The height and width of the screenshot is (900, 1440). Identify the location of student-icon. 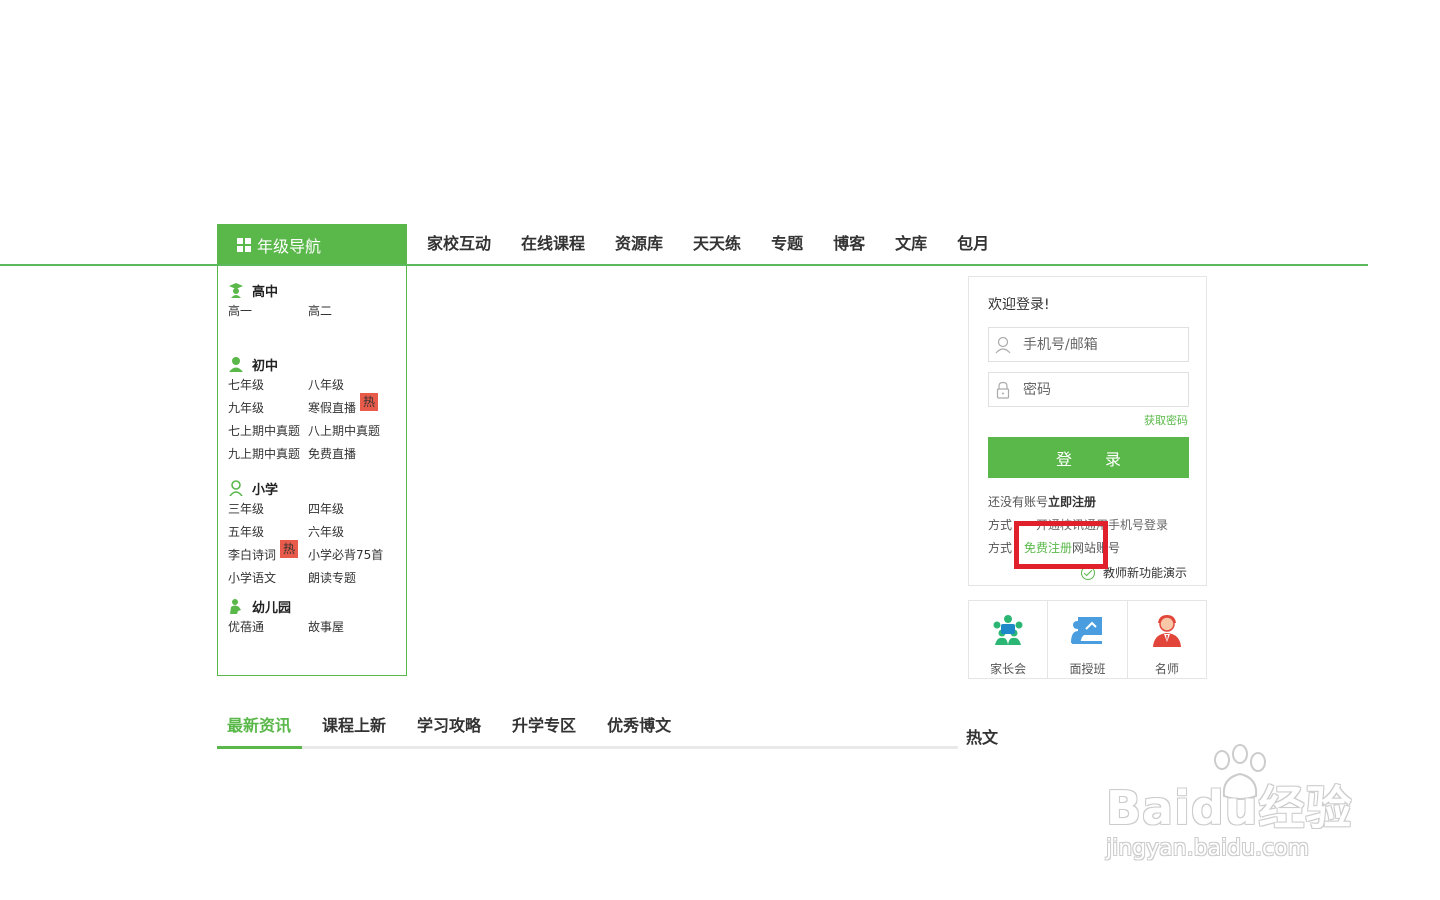
(236, 364).